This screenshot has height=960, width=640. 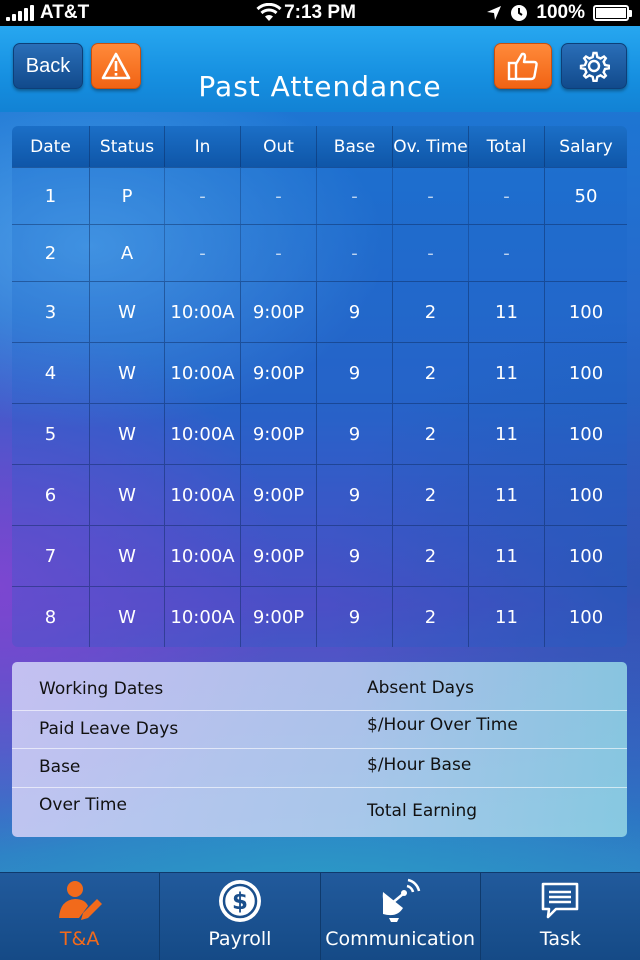 What do you see at coordinates (50, 253) in the screenshot?
I see `cell-date: 2` at bounding box center [50, 253].